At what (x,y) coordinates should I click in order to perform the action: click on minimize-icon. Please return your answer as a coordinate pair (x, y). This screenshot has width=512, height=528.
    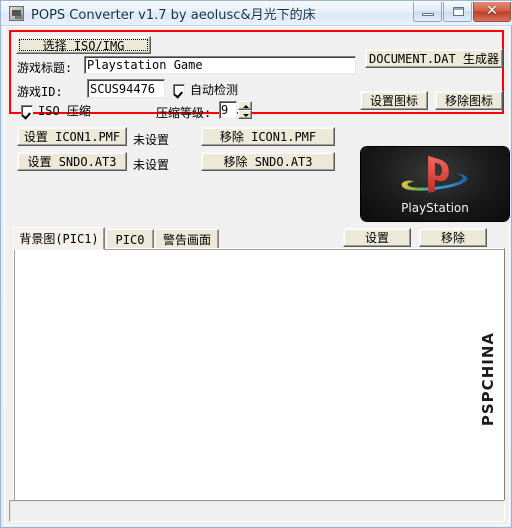
    Looking at the image, I should click on (428, 14).